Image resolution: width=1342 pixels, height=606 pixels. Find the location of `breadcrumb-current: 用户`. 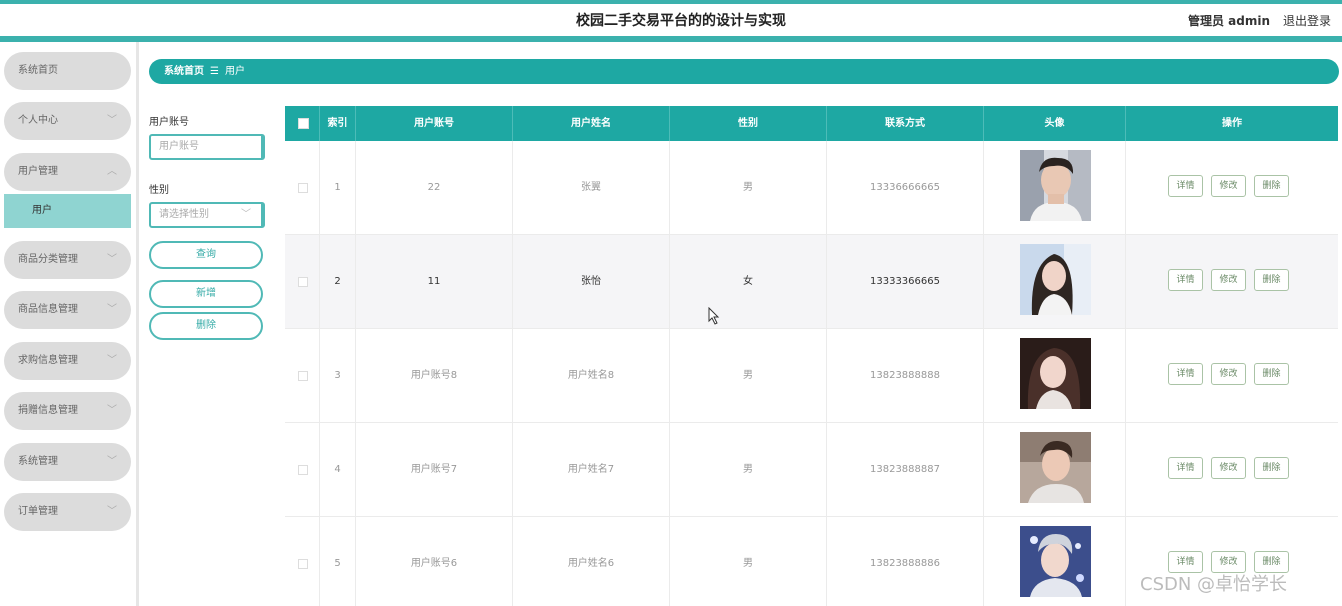

breadcrumb-current: 用户 is located at coordinates (234, 71).